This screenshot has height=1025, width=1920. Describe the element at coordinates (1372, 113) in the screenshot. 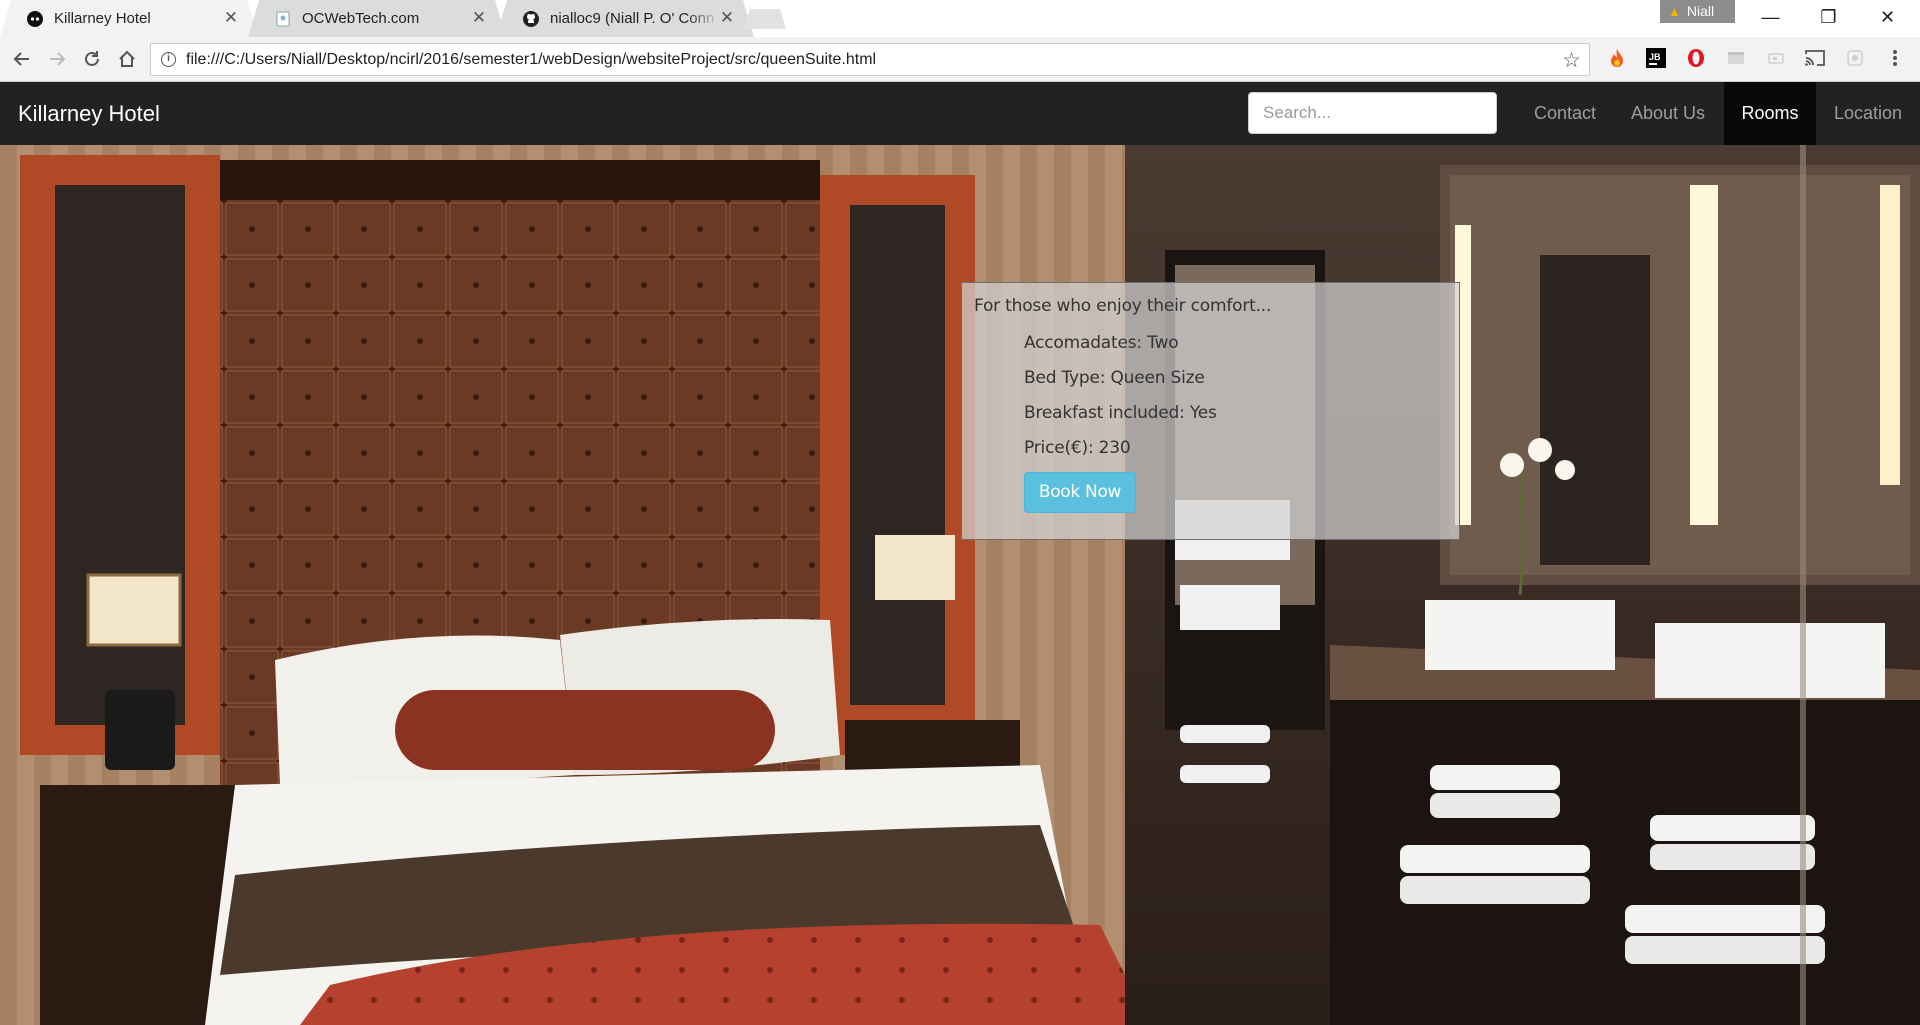

I see `search-input` at that location.